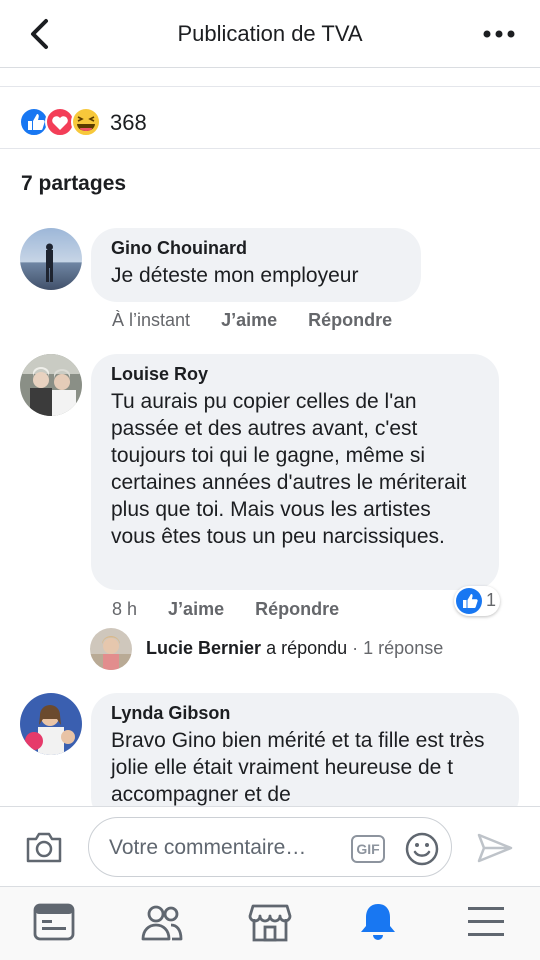 The width and height of the screenshot is (540, 960). Describe the element at coordinates (162, 922) in the screenshot. I see `friends-icon` at that location.